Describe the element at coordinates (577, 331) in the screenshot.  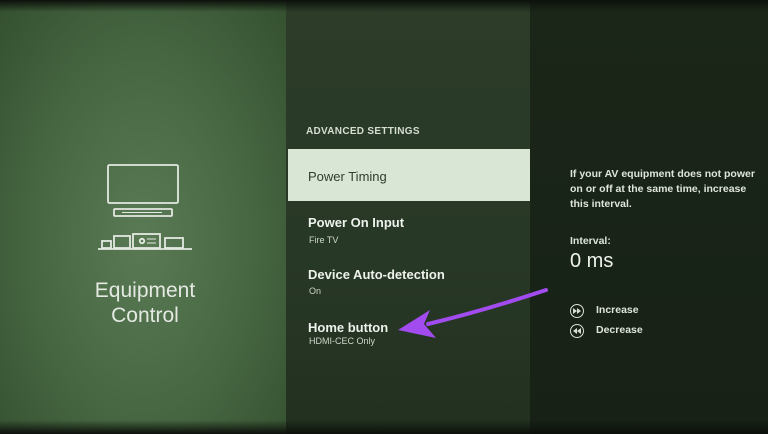
I see `rewind-icon` at that location.